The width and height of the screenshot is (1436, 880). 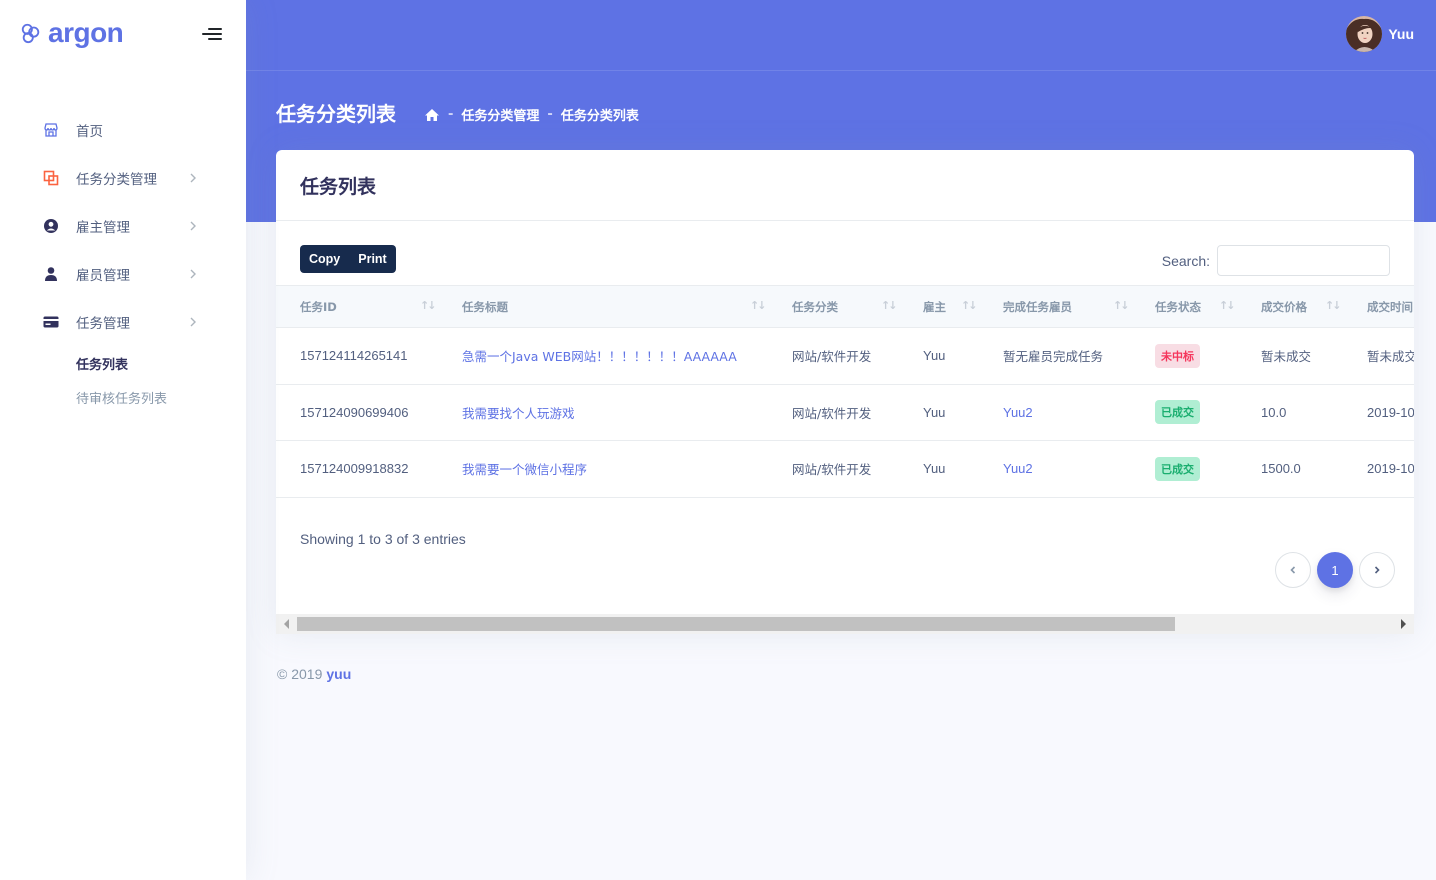 I want to click on sidebar-subitem-pending-review: 待审核任务列表, so click(x=123, y=397).